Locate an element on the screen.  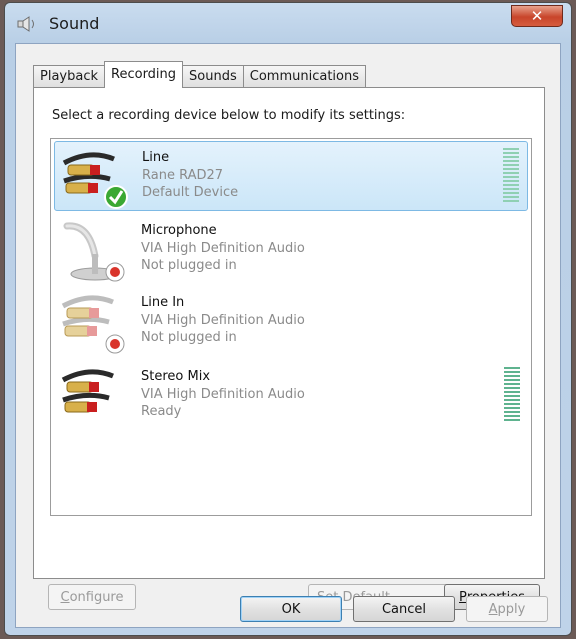
device-name: Line is located at coordinates (156, 157).